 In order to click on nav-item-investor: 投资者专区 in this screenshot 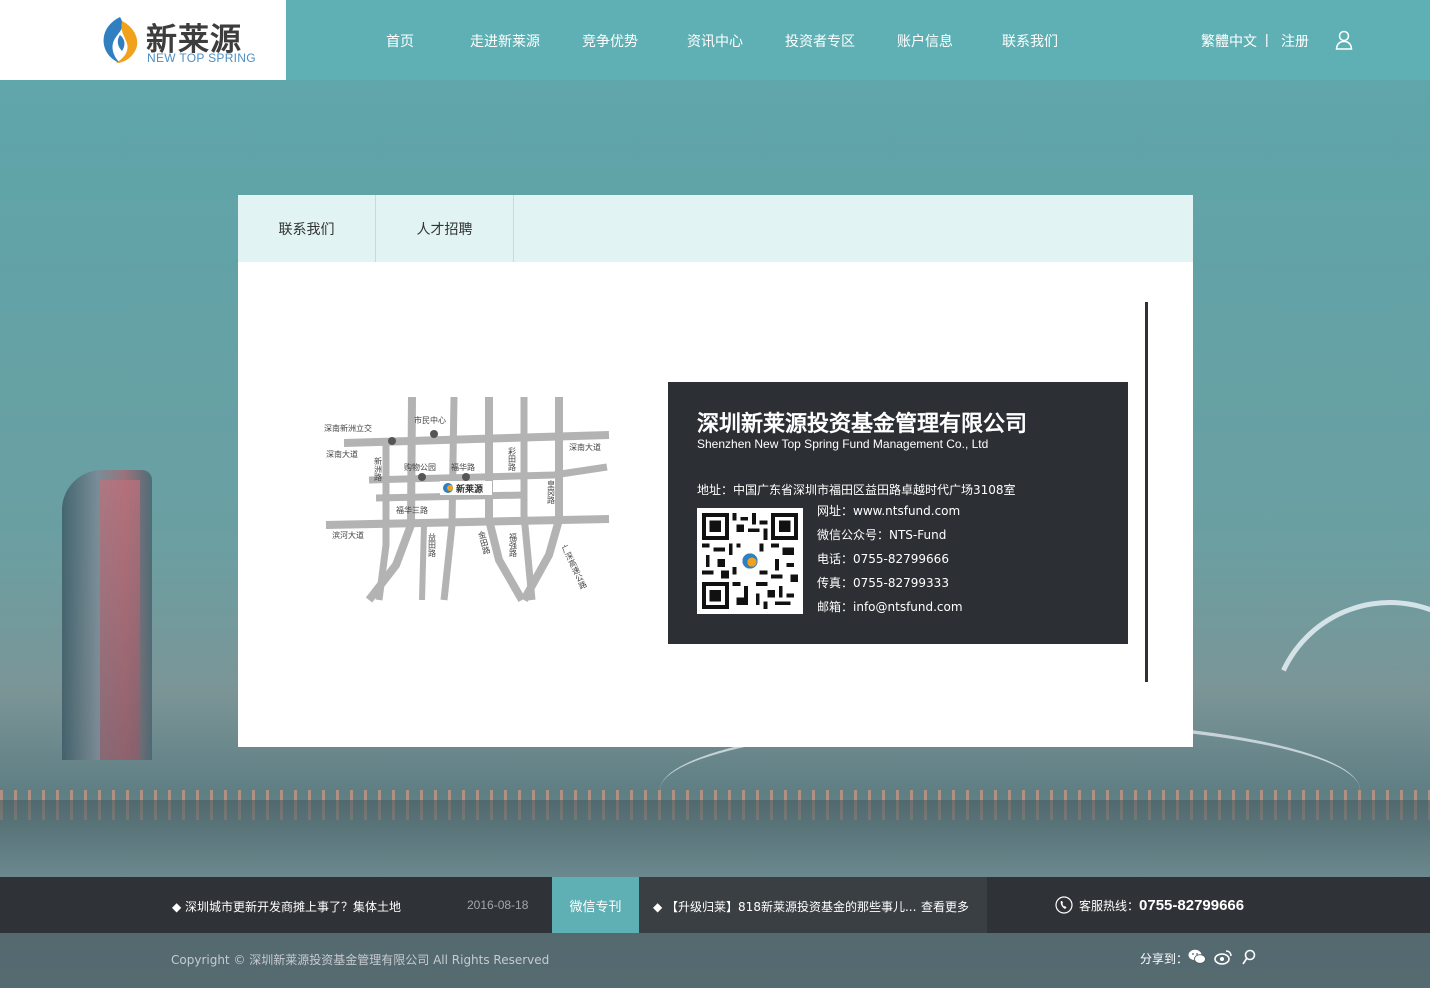, I will do `click(820, 41)`.